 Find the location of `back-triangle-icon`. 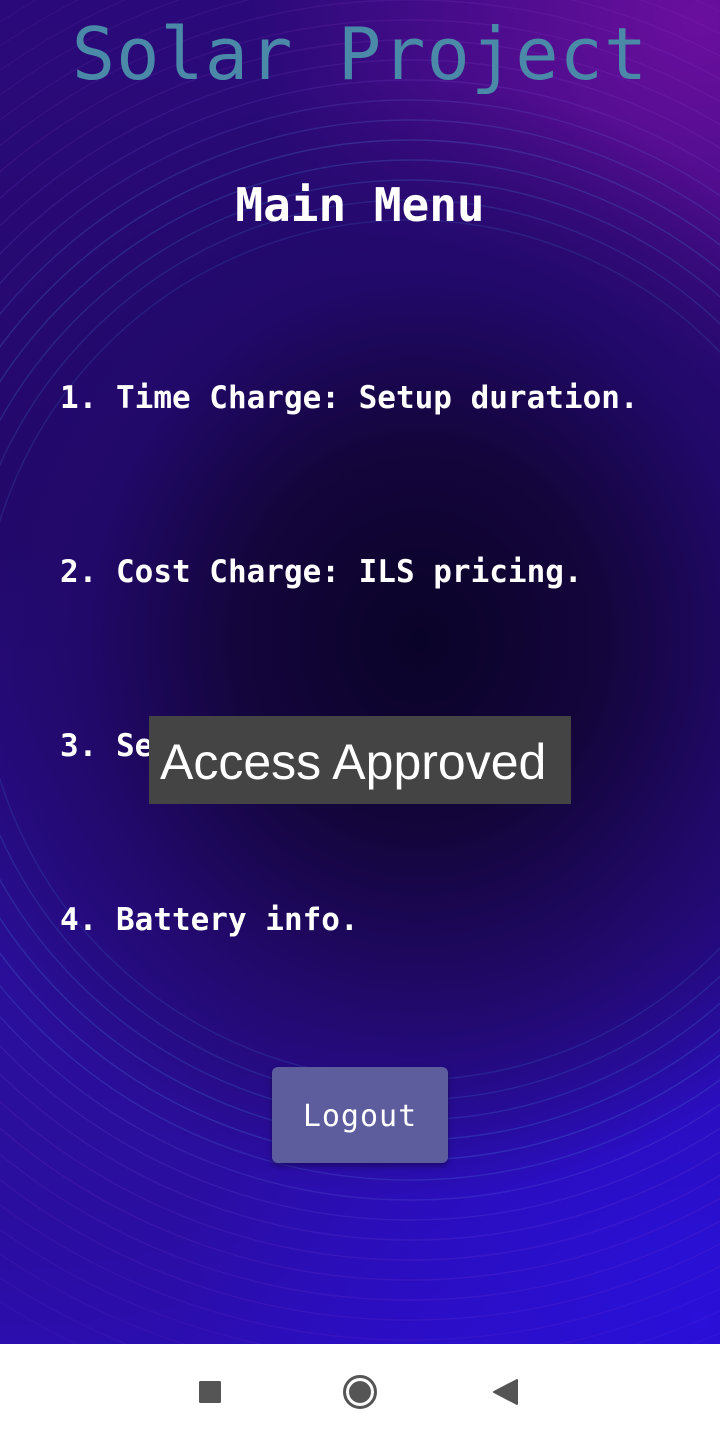

back-triangle-icon is located at coordinates (506, 1392).